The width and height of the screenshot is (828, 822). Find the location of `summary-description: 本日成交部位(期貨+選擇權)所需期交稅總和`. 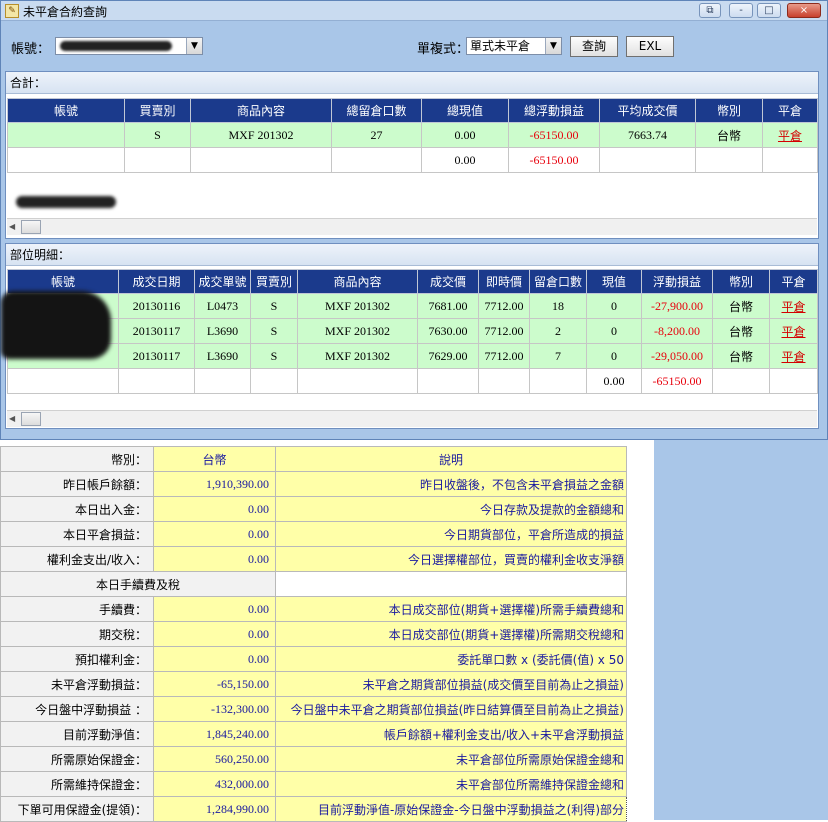

summary-description: 本日成交部位(期貨+選擇權)所需期交稅總和 is located at coordinates (451, 634).